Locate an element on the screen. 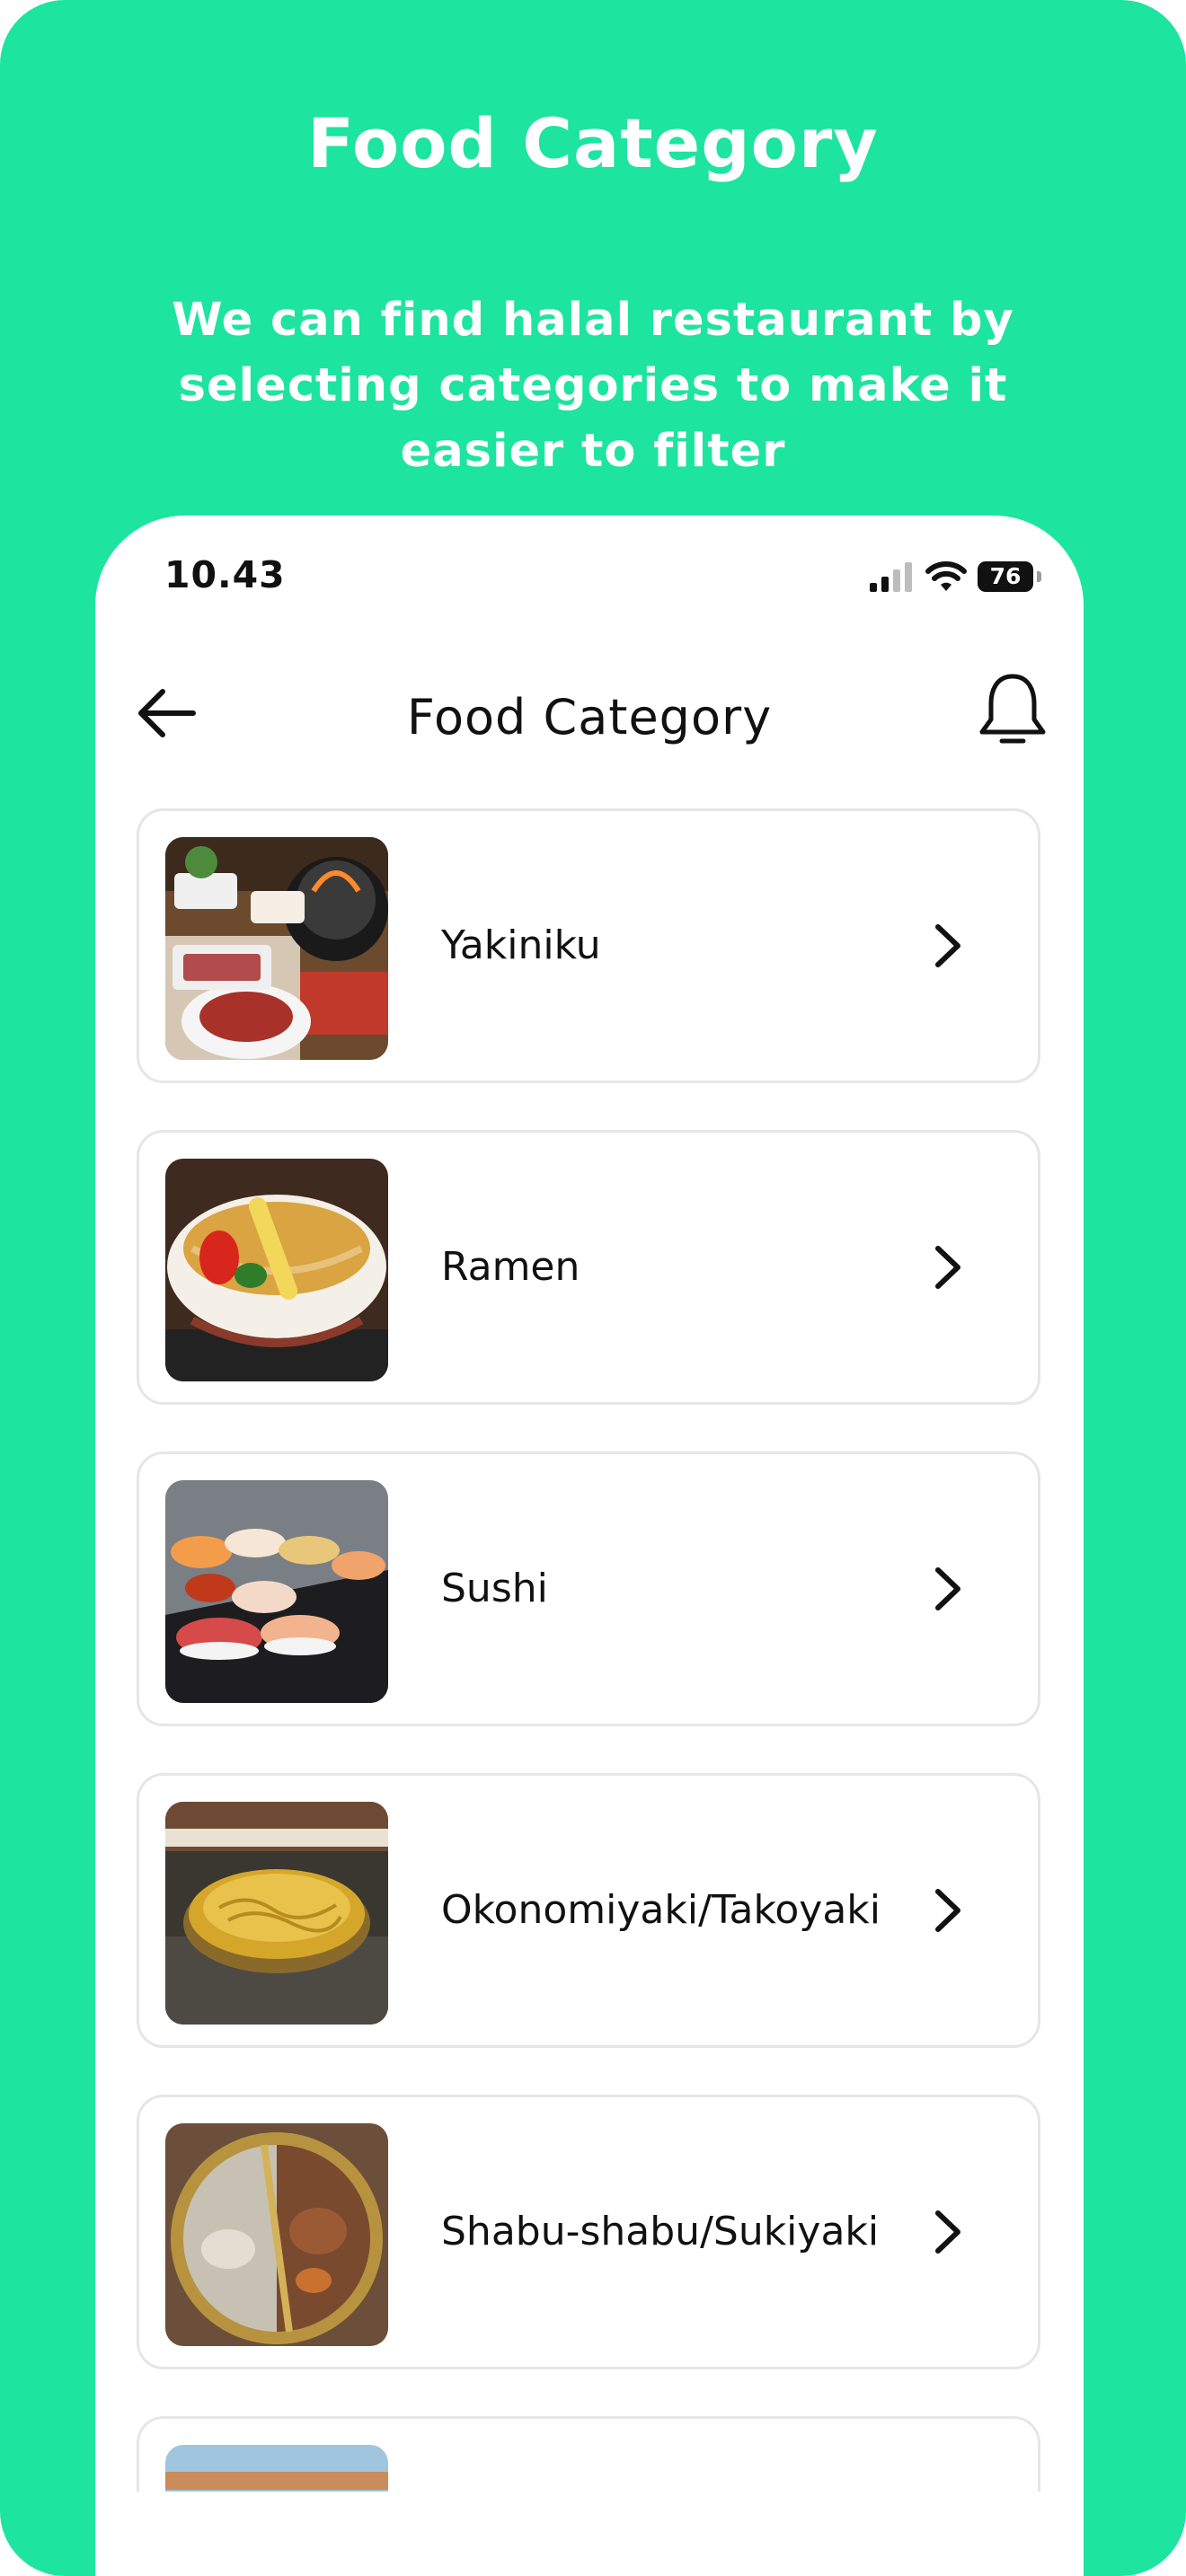 The height and width of the screenshot is (2576, 1186). category-label: Sushi is located at coordinates (494, 1588).